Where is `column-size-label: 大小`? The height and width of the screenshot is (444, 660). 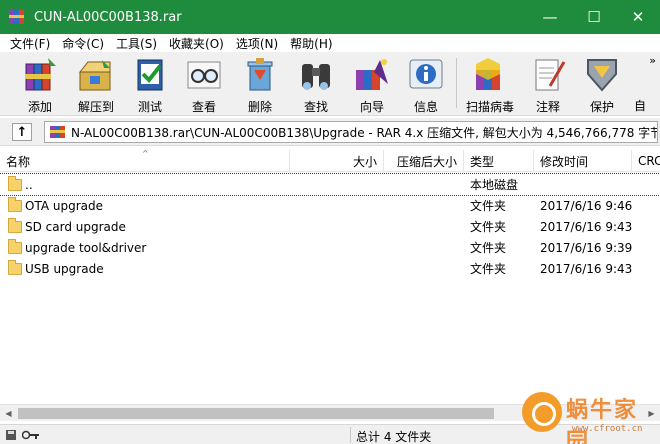
column-size-label: 大小 is located at coordinates (364, 161).